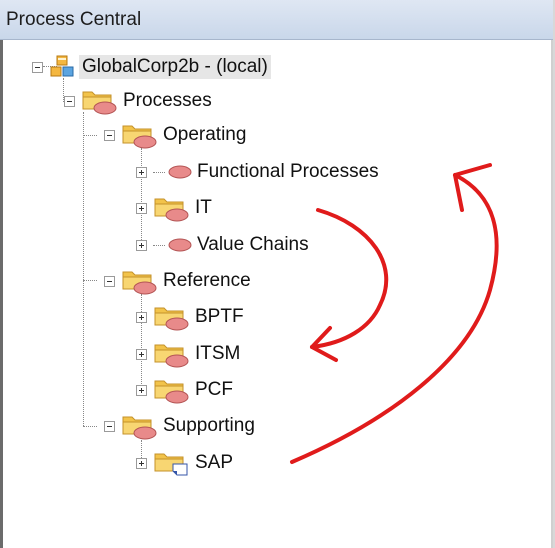 Image resolution: width=555 pixels, height=548 pixels. I want to click on tree-node-pcf: PCF, so click(184, 390).